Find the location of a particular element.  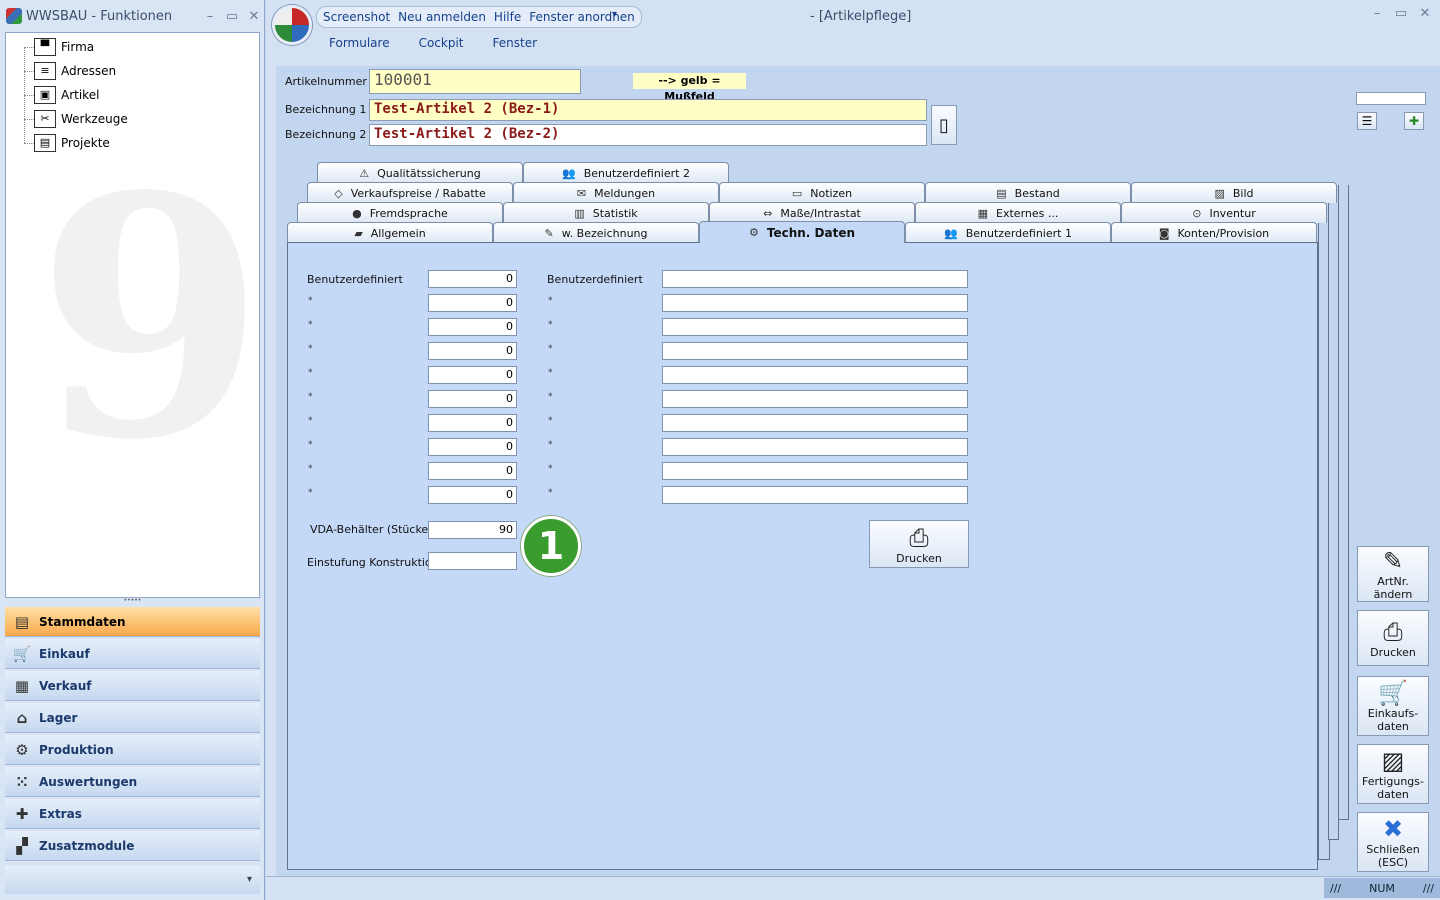

tab-statistik: ▥ Statistik is located at coordinates (606, 212).